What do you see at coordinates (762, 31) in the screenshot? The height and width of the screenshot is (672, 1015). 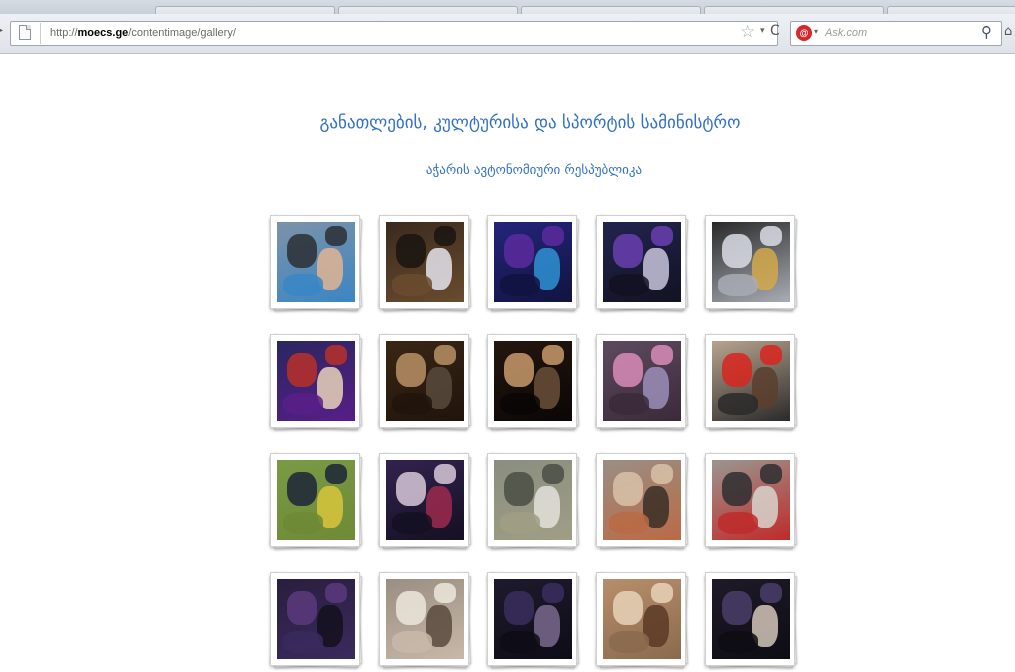 I see `history-dropdown-icon: ▾` at bounding box center [762, 31].